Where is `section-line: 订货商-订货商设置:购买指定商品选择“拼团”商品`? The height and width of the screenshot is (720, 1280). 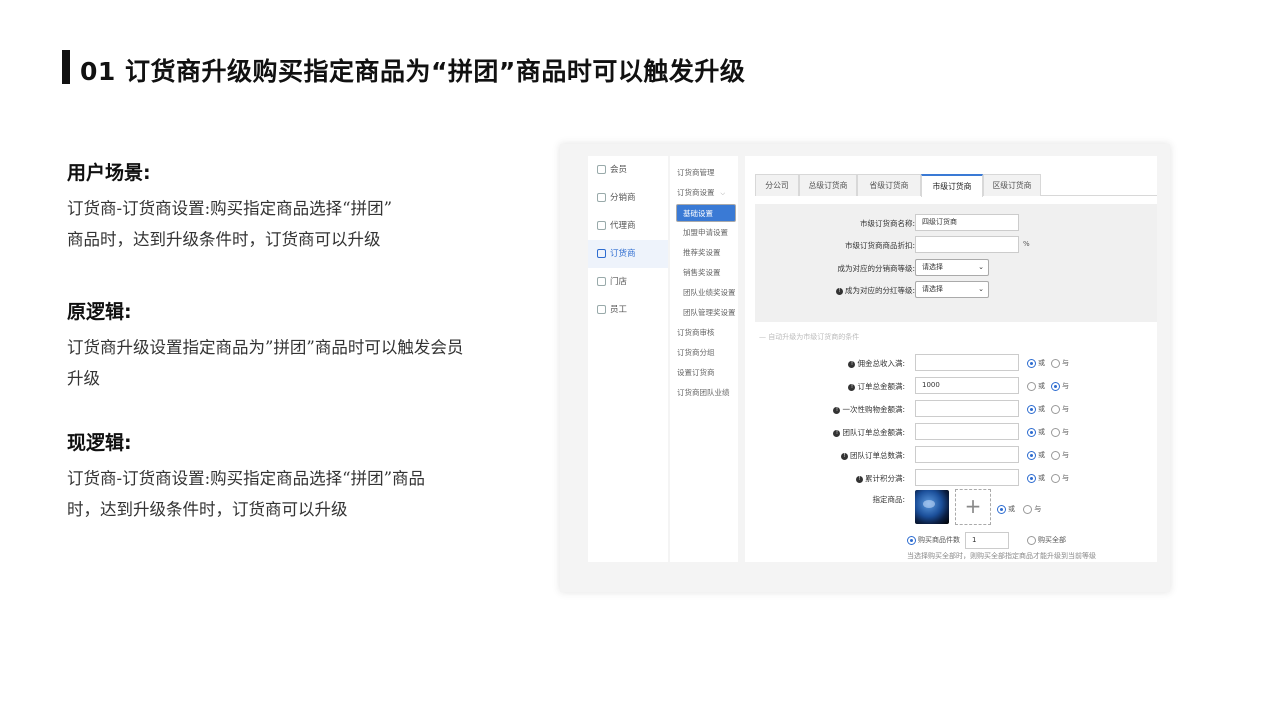 section-line: 订货商-订货商设置:购买指定商品选择“拼团”商品 is located at coordinates (246, 478).